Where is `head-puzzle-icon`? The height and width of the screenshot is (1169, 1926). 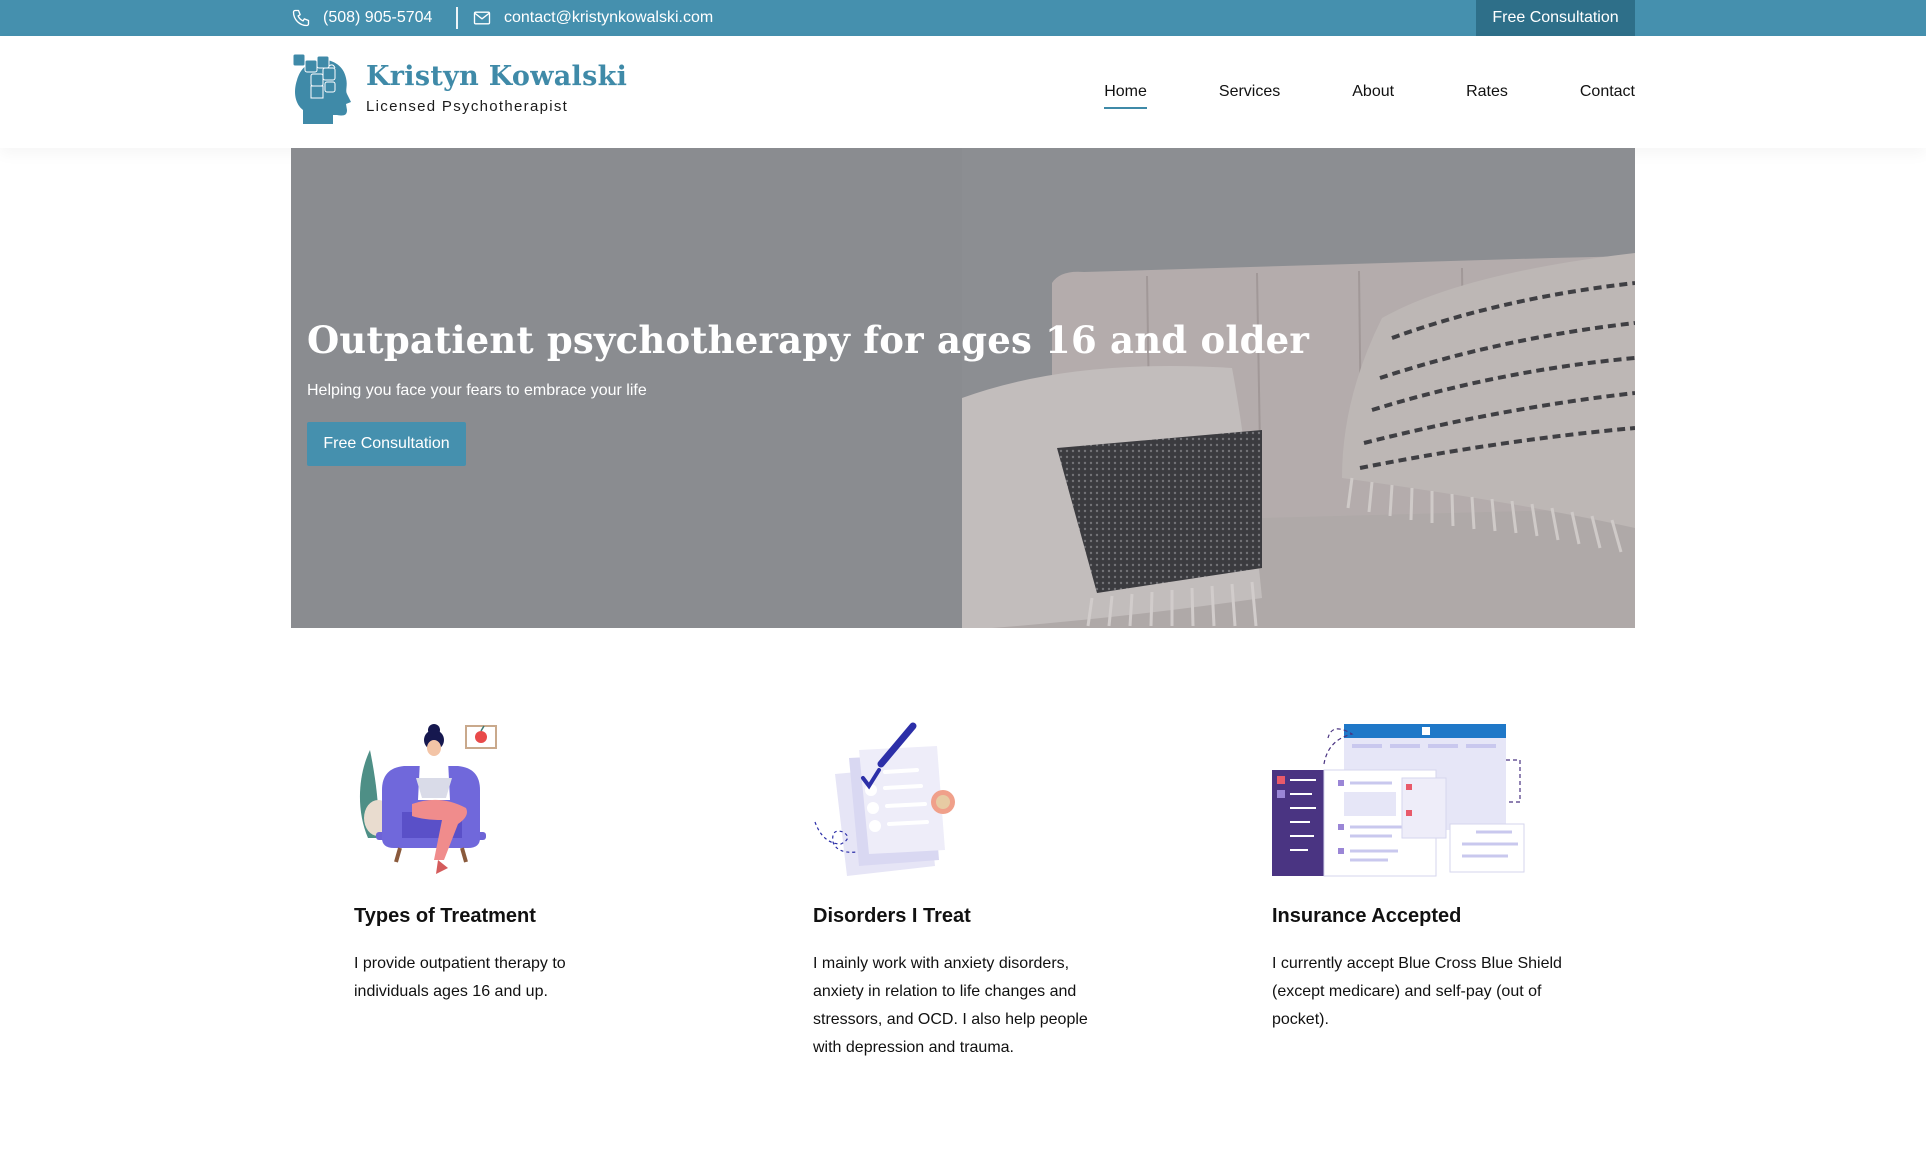 head-puzzle-icon is located at coordinates (321, 88).